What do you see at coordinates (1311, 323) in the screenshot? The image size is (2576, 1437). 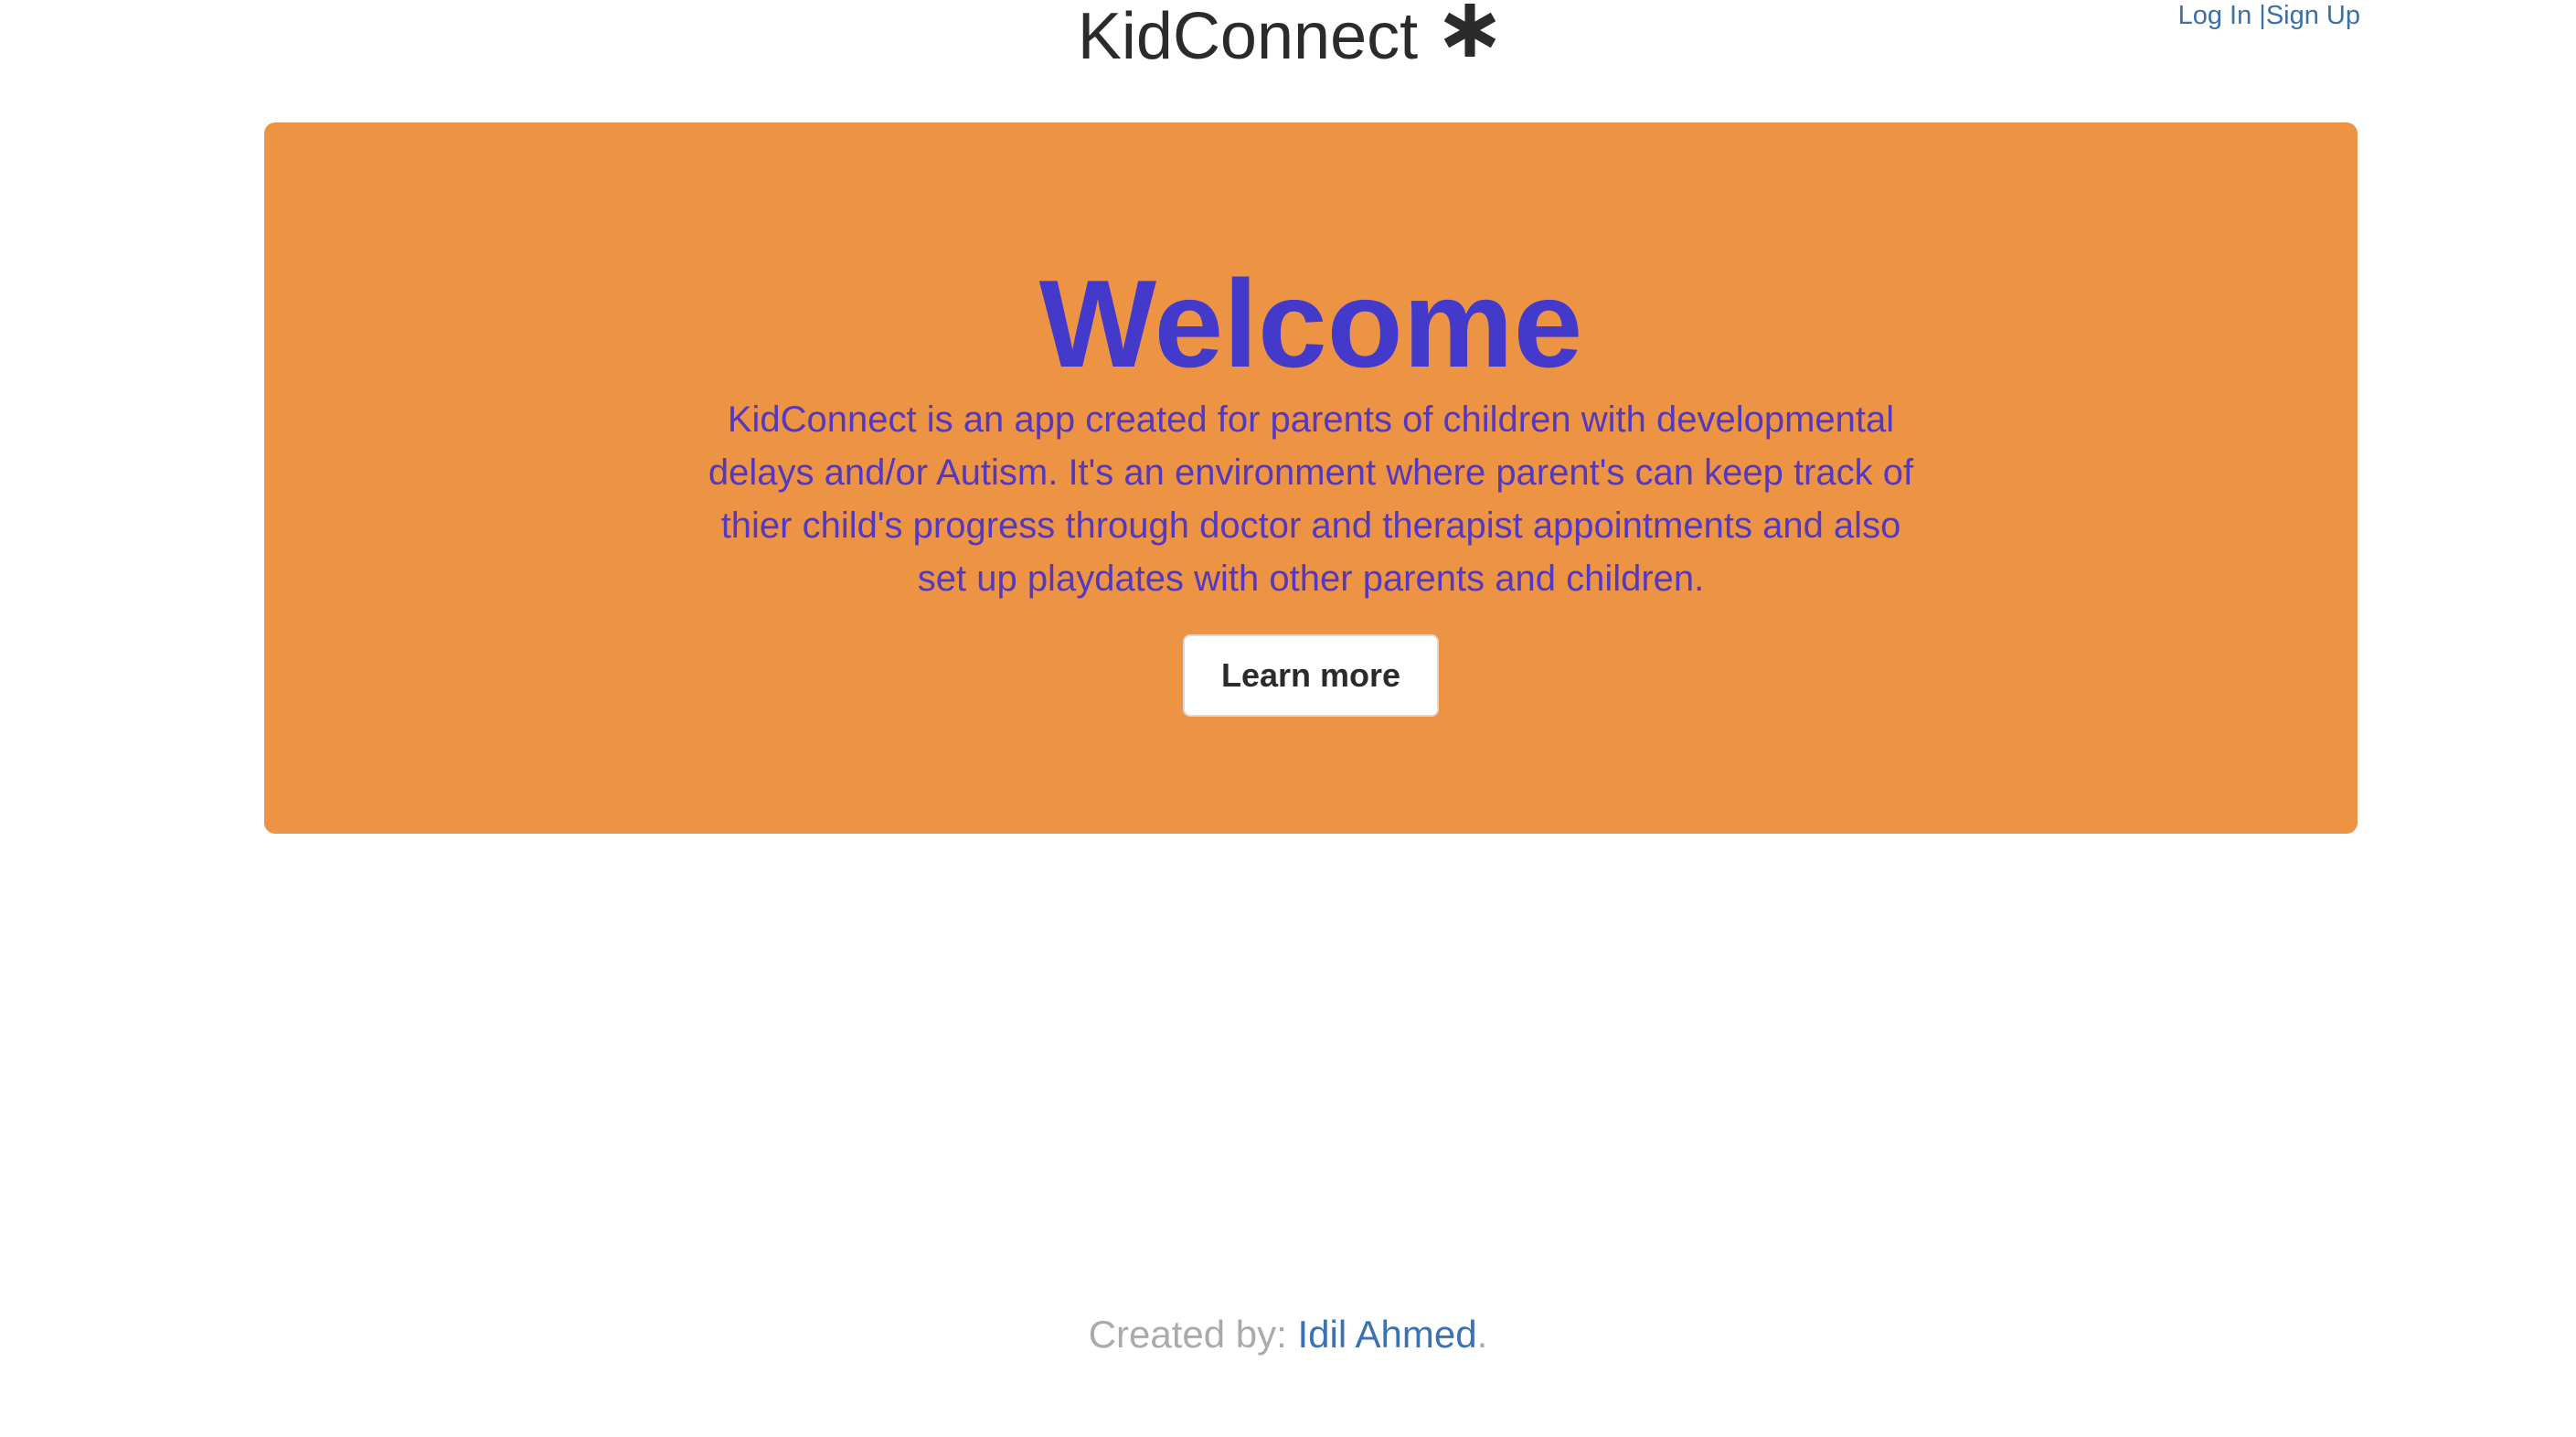 I see `hero-title: Welcome` at bounding box center [1311, 323].